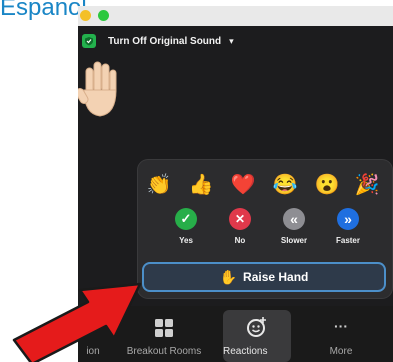 The width and height of the screenshot is (393, 362). I want to click on more-label: More, so click(341, 351).